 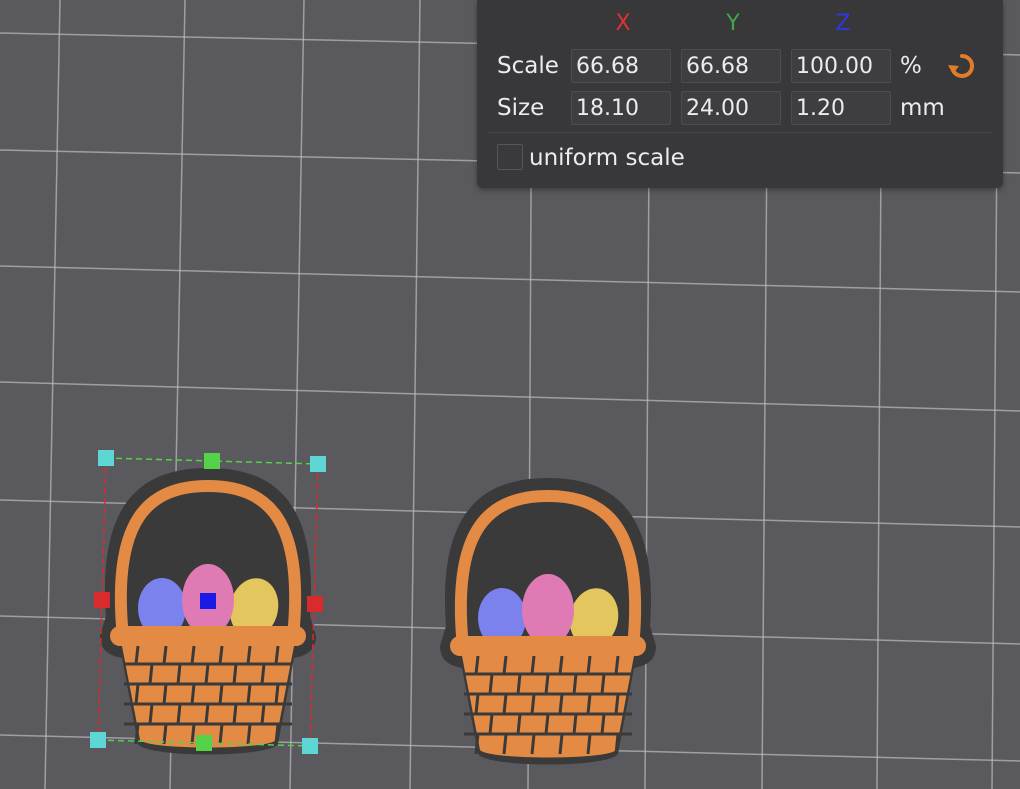 I want to click on center-handle, so click(x=208, y=601).